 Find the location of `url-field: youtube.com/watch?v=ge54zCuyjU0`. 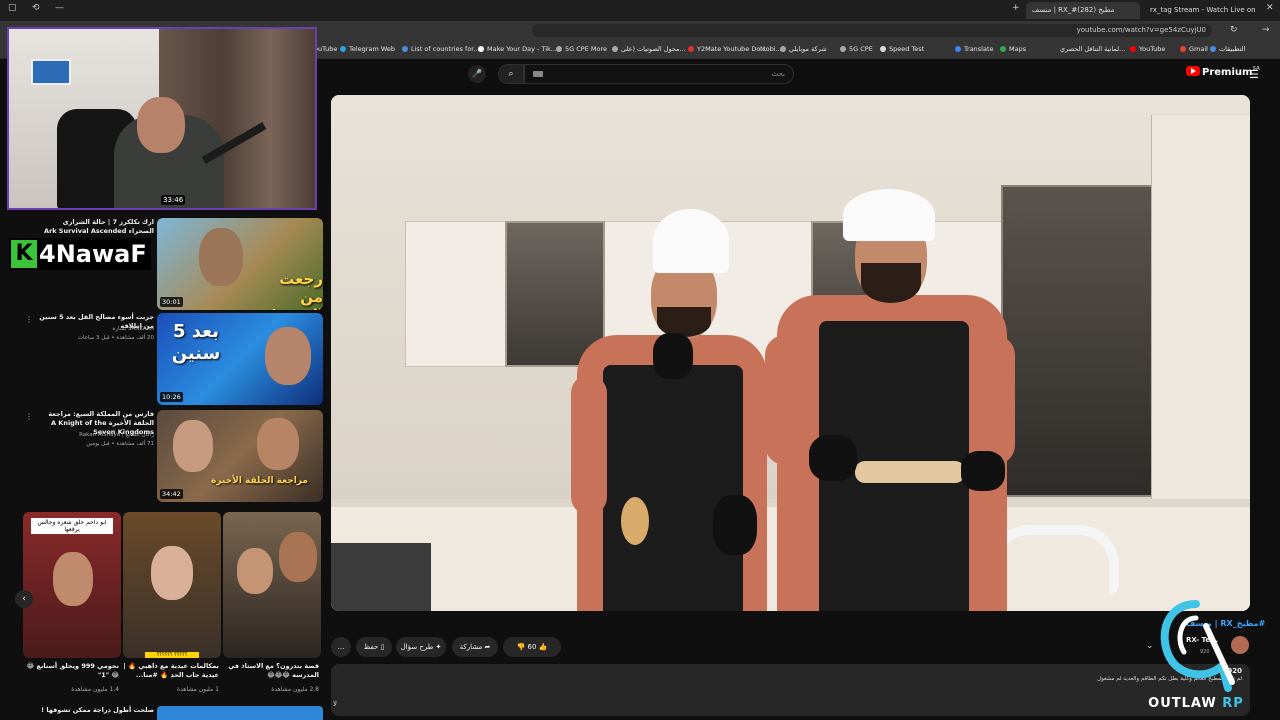

url-field: youtube.com/watch?v=ge54zCuyjU0 is located at coordinates (872, 30).